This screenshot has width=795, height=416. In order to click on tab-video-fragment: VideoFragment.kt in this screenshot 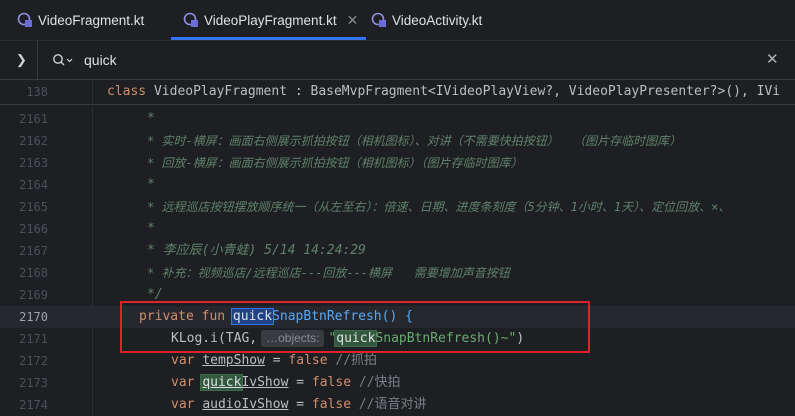, I will do `click(80, 20)`.